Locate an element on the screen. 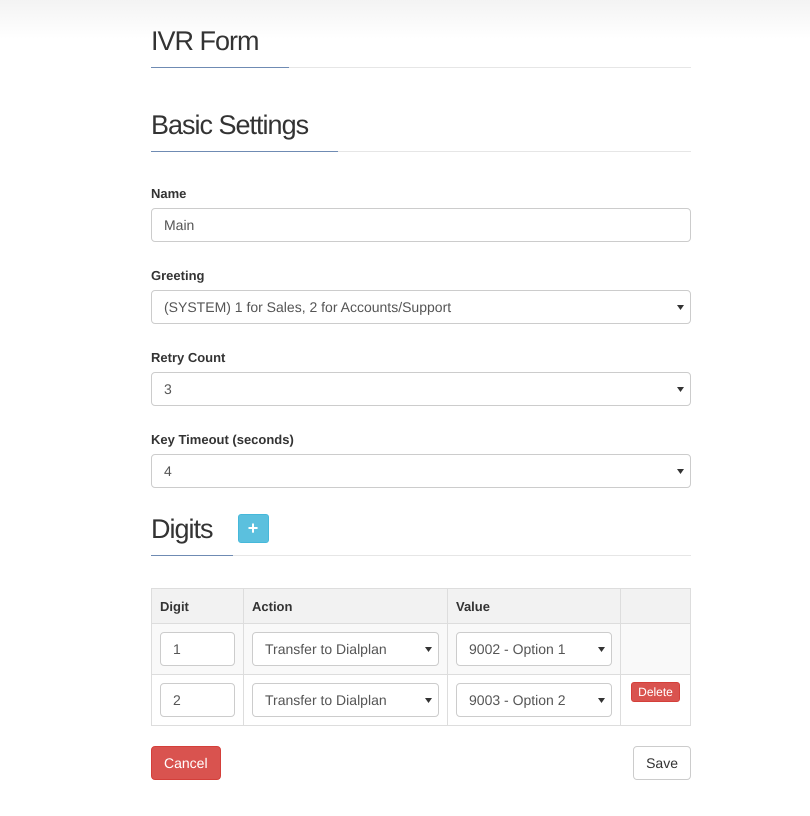 The image size is (810, 816). digit-field: 2 is located at coordinates (197, 700).